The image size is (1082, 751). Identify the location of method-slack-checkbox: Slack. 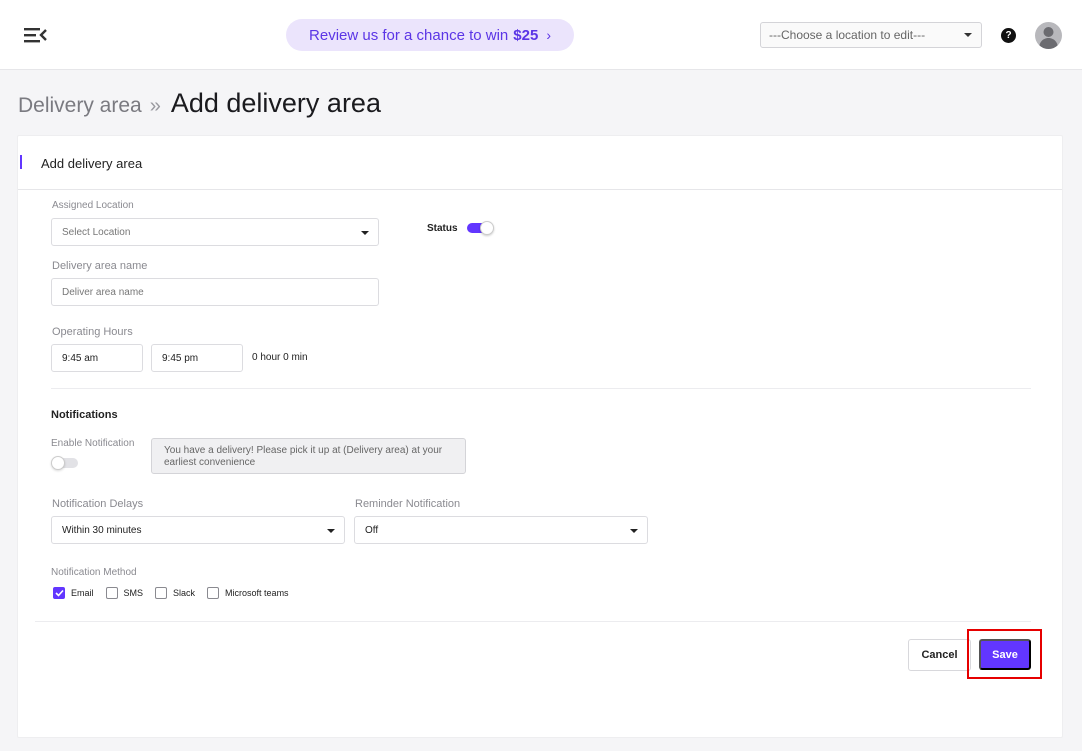
(175, 593).